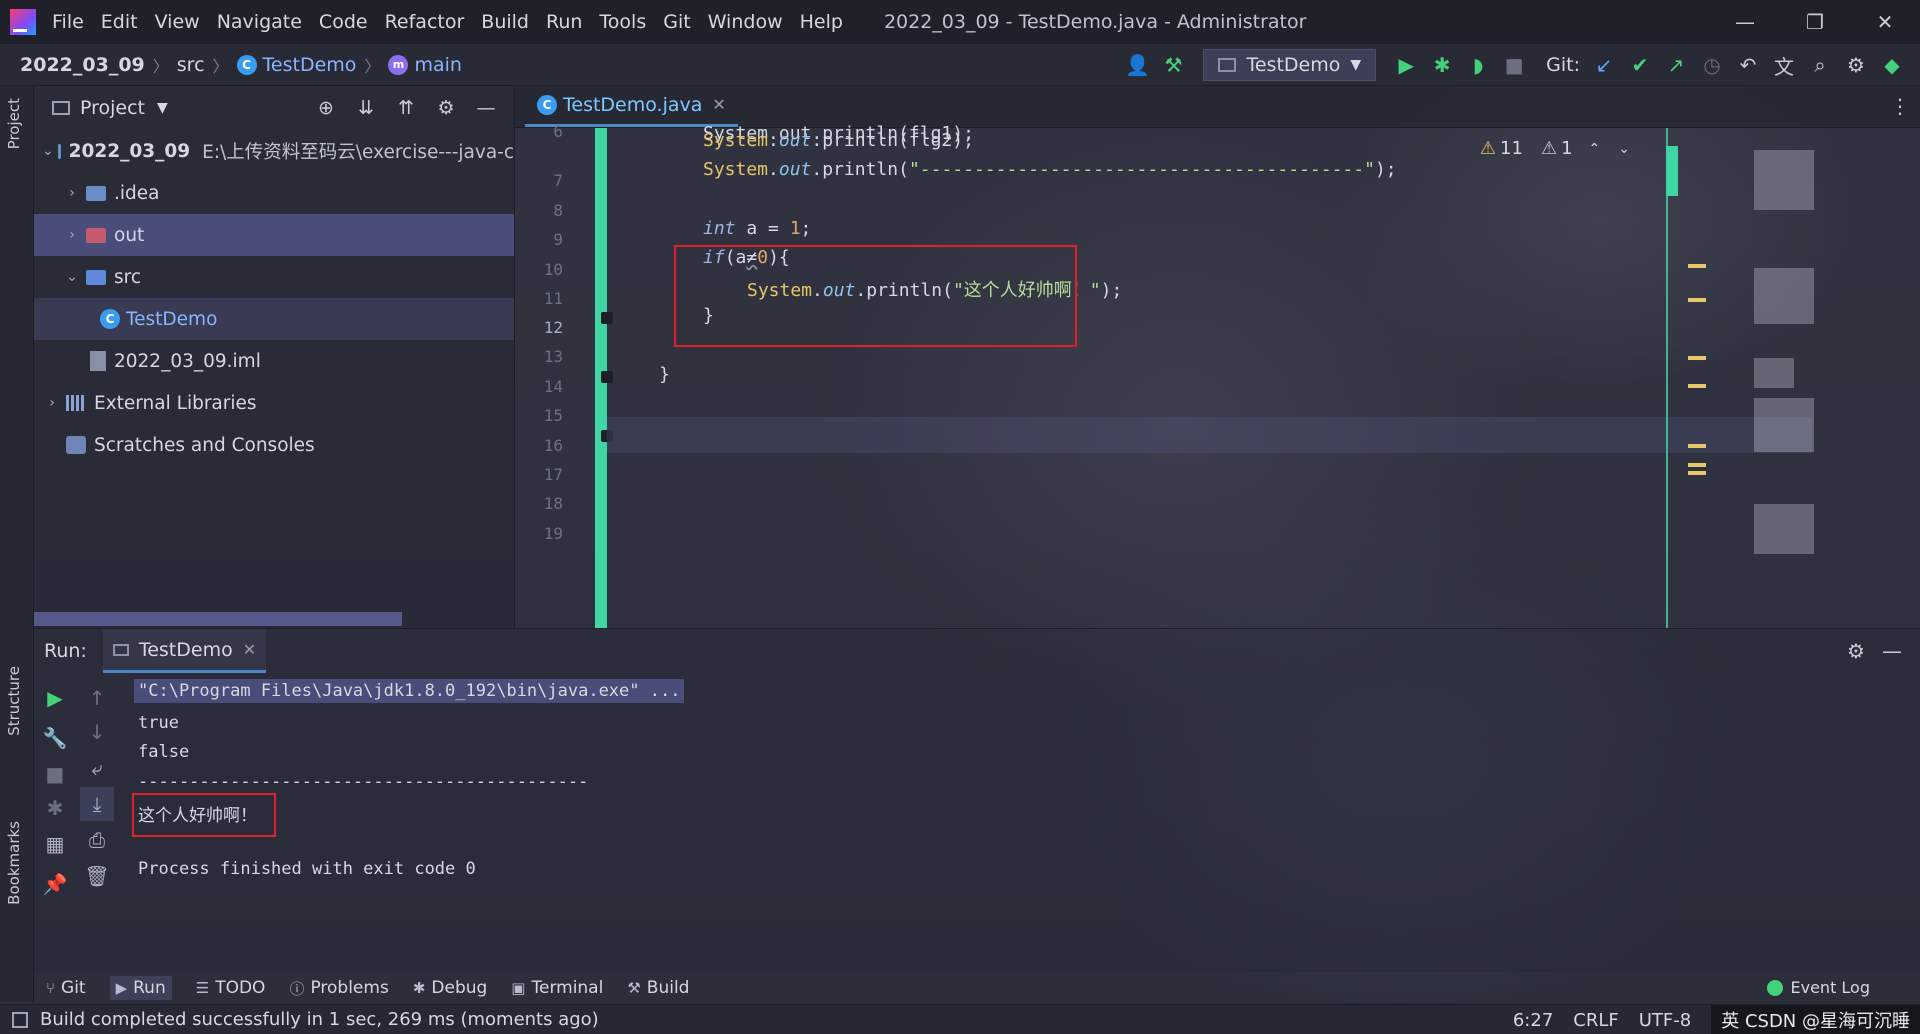 This screenshot has height=1034, width=1920. What do you see at coordinates (112, 108) in the screenshot?
I see `project-panel-title: Project` at bounding box center [112, 108].